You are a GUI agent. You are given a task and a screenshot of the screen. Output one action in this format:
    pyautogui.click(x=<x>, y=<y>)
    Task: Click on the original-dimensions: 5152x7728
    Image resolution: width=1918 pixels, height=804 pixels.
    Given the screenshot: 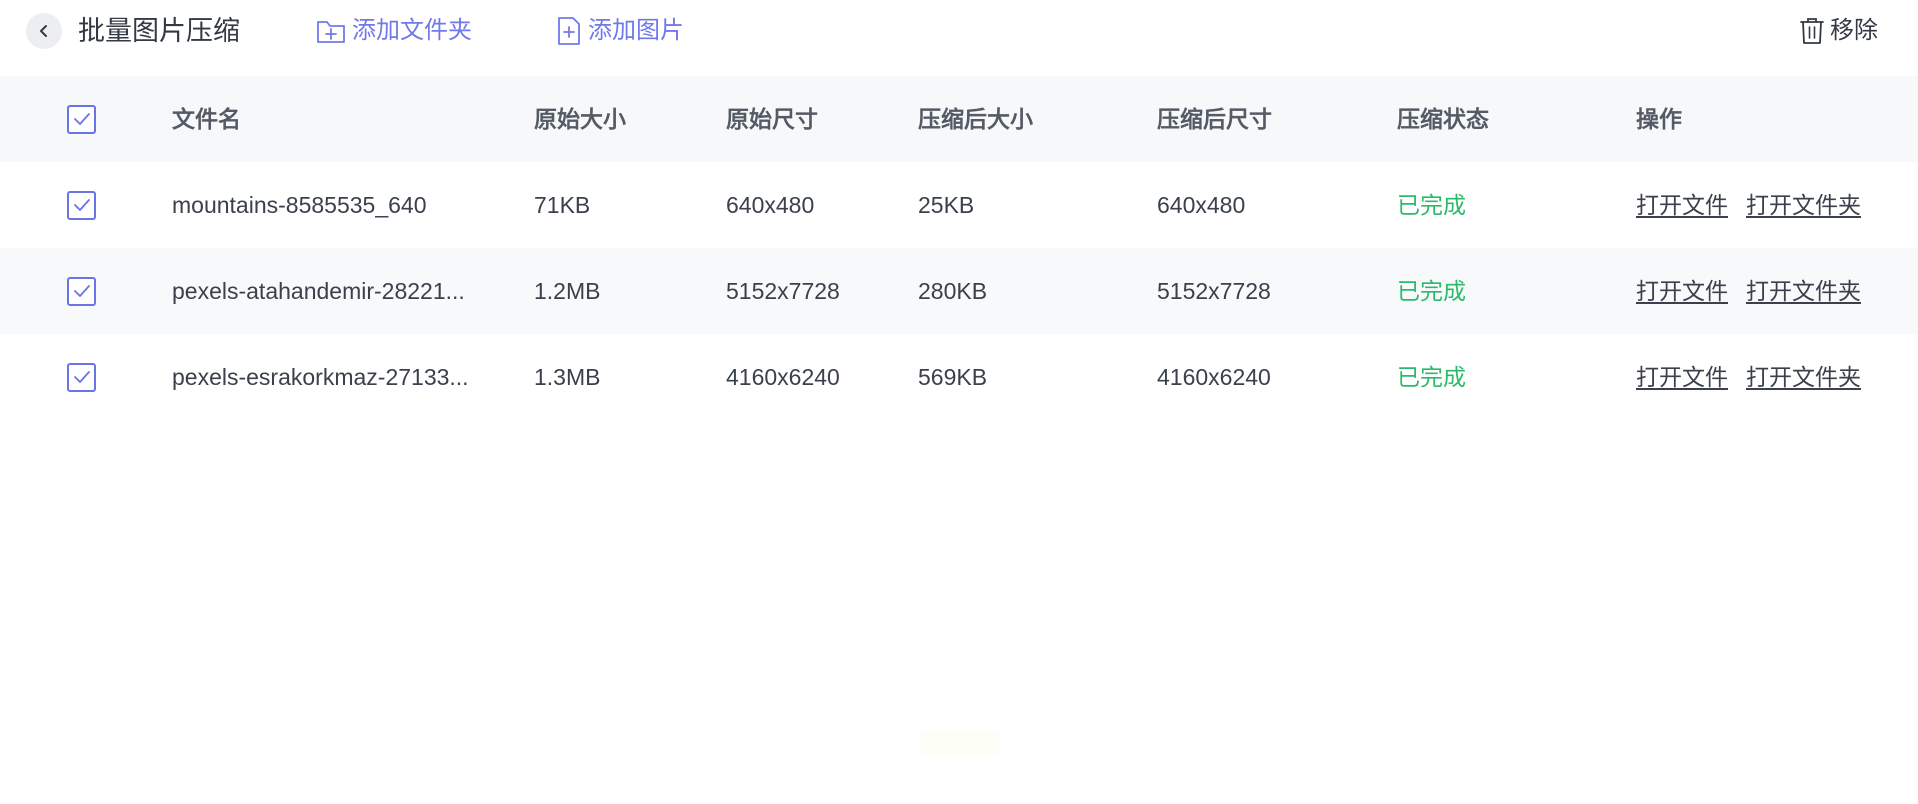 What is the action you would take?
    pyautogui.click(x=783, y=291)
    